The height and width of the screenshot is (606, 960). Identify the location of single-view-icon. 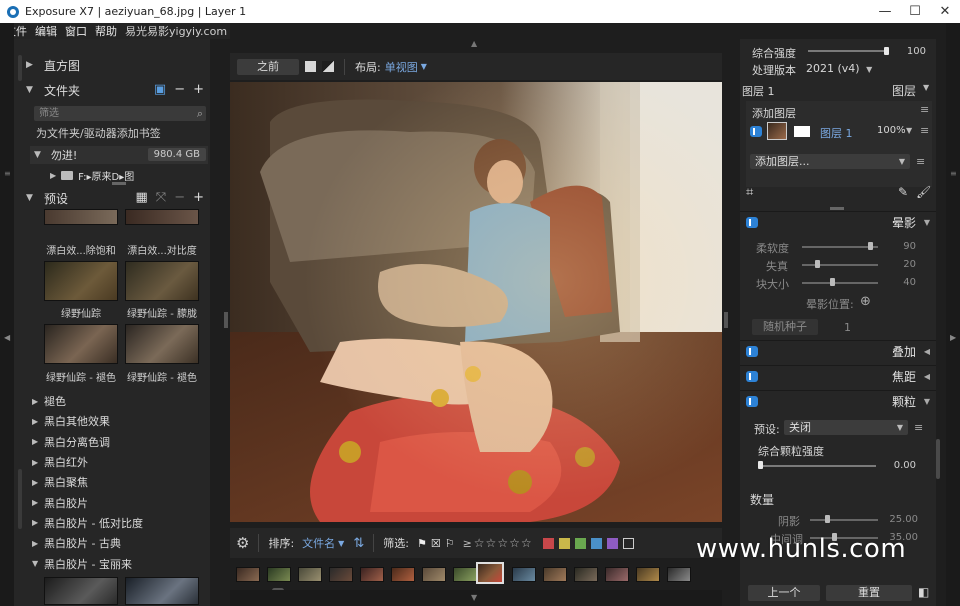
(310, 66).